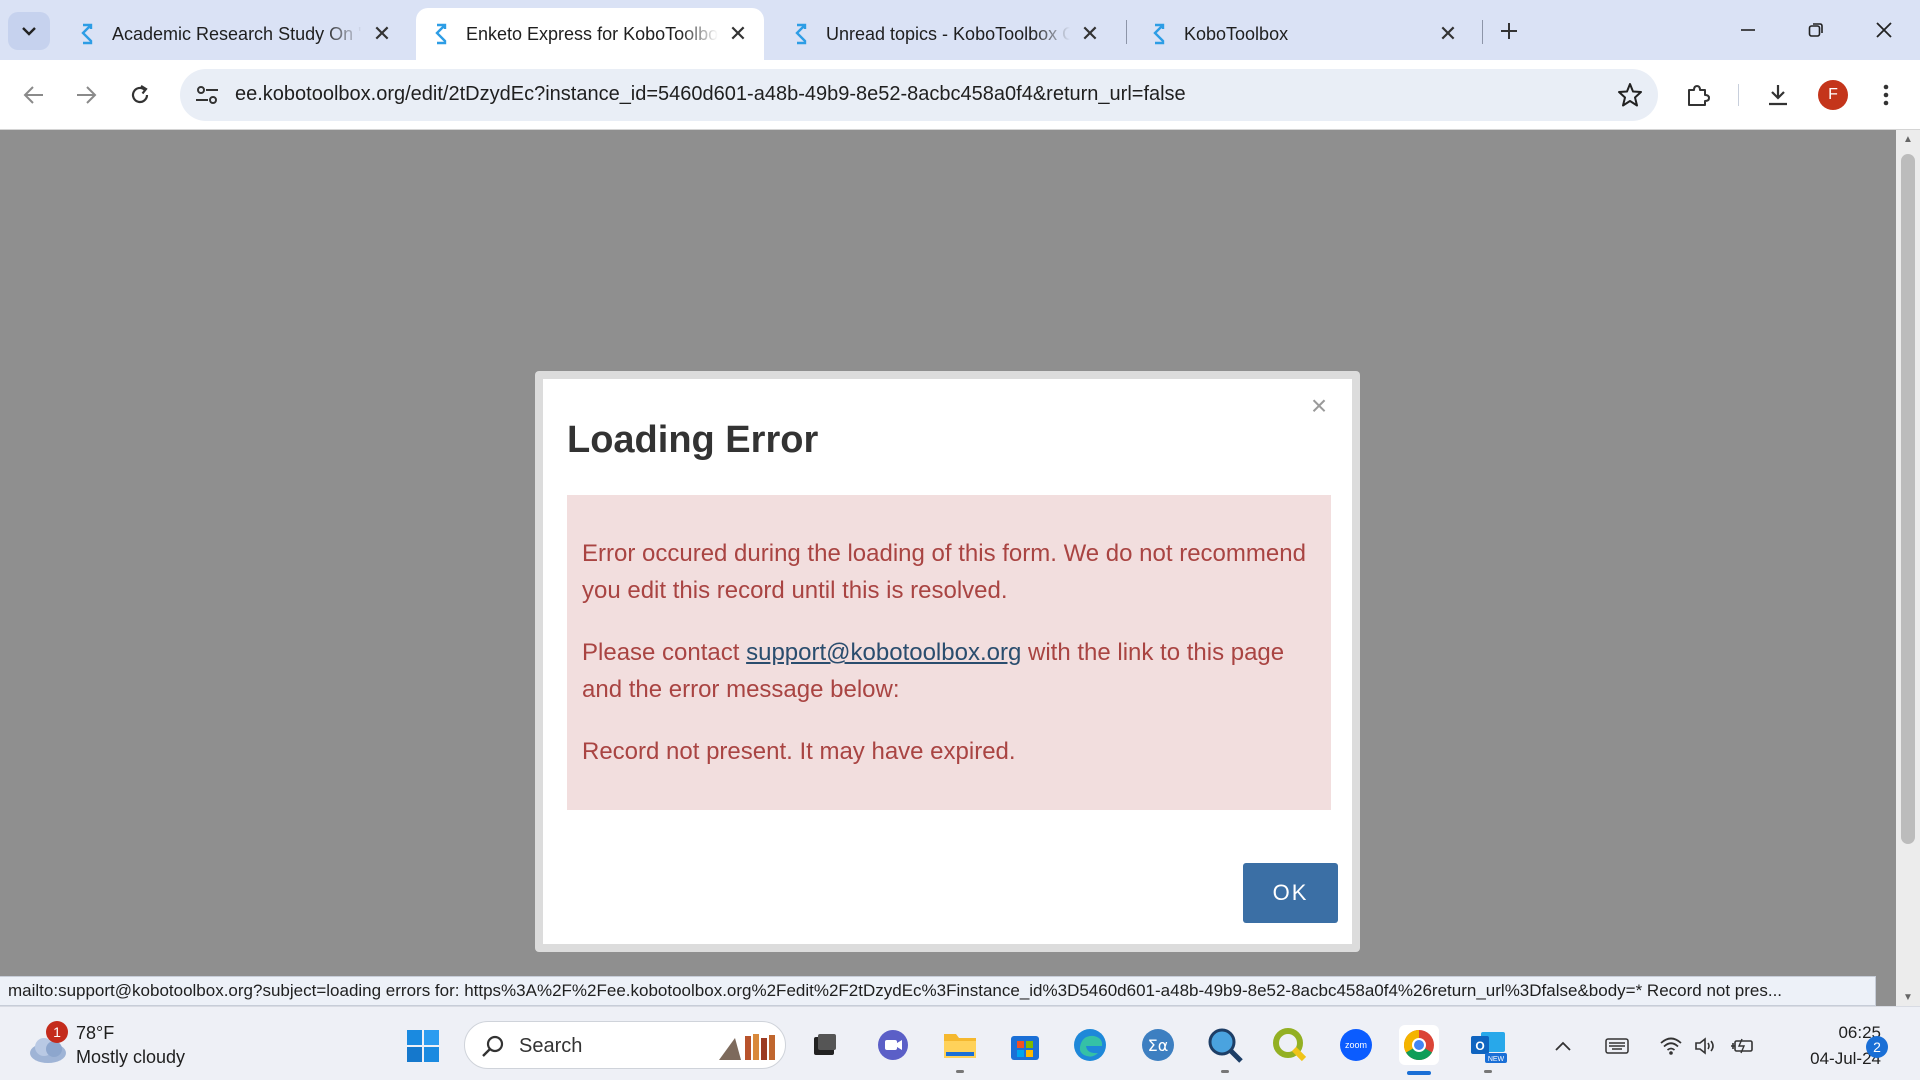 This screenshot has width=1920, height=1080. What do you see at coordinates (1630, 95) in the screenshot?
I see `bookmark-star-icon` at bounding box center [1630, 95].